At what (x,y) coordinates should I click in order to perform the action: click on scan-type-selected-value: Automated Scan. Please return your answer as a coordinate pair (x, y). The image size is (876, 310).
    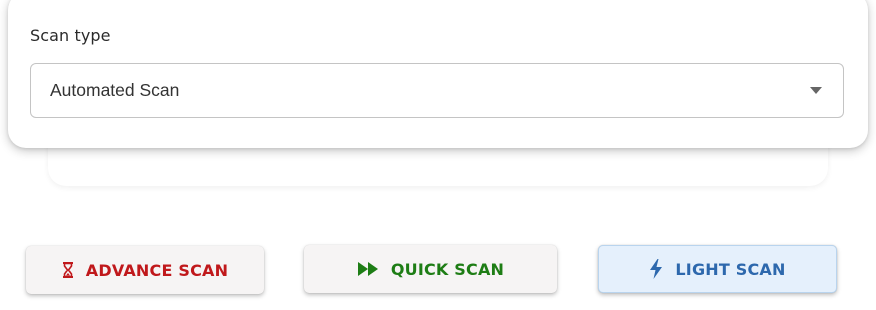
    Looking at the image, I should click on (115, 90).